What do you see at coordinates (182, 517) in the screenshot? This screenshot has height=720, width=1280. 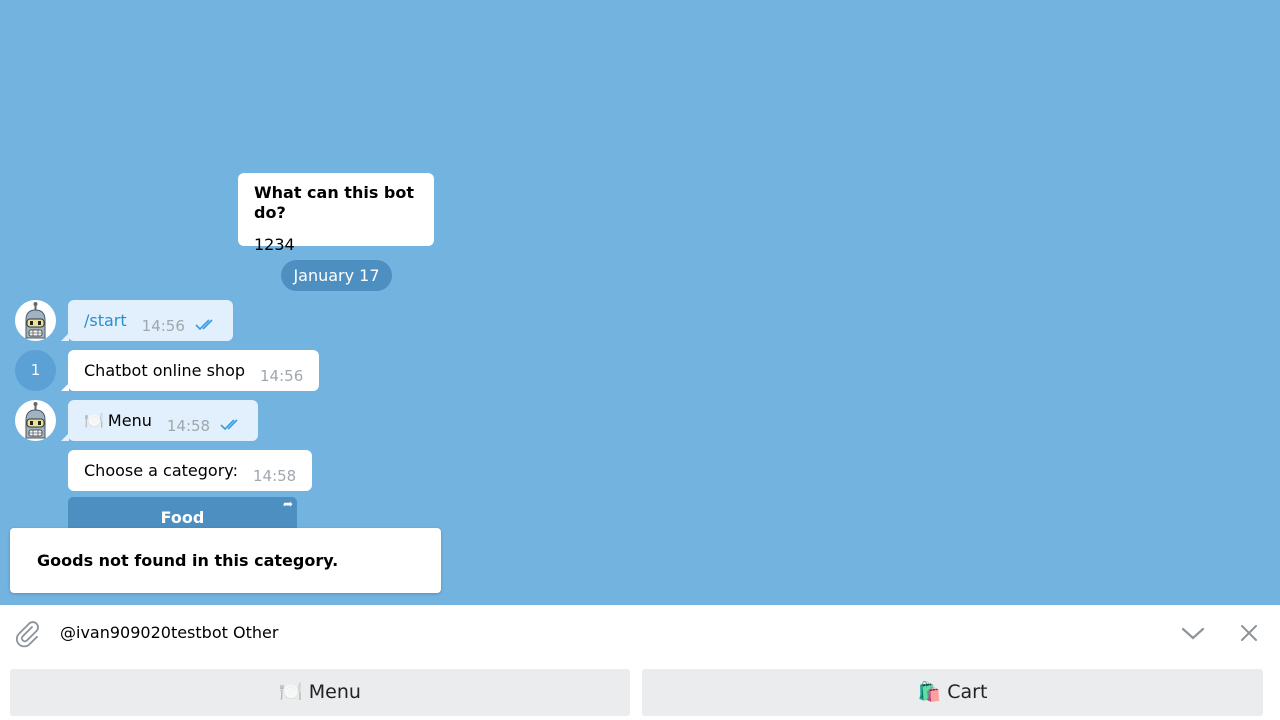 I see `inline-button-label: Food` at bounding box center [182, 517].